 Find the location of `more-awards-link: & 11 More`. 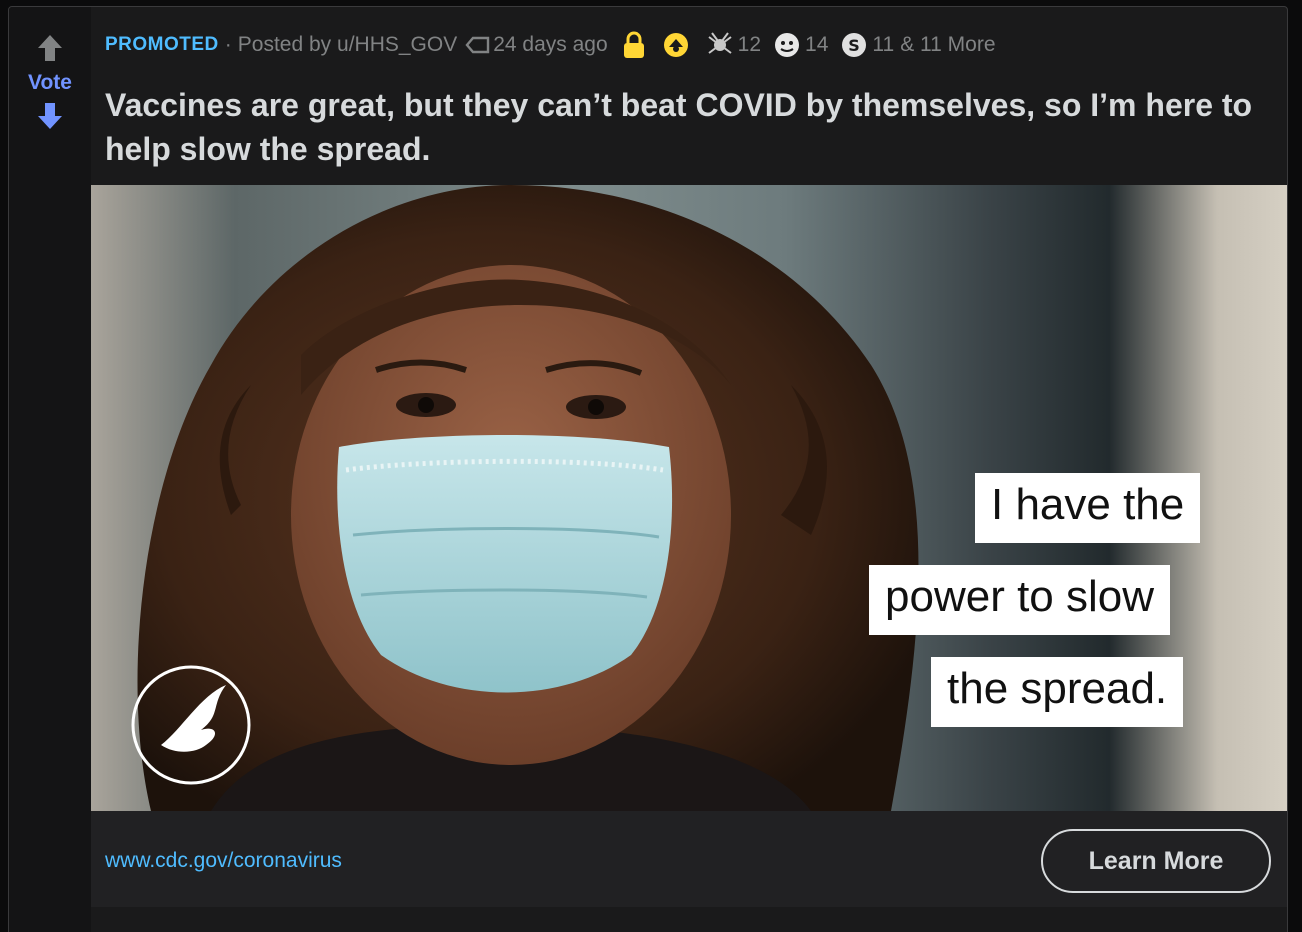

more-awards-link: & 11 More is located at coordinates (947, 45).